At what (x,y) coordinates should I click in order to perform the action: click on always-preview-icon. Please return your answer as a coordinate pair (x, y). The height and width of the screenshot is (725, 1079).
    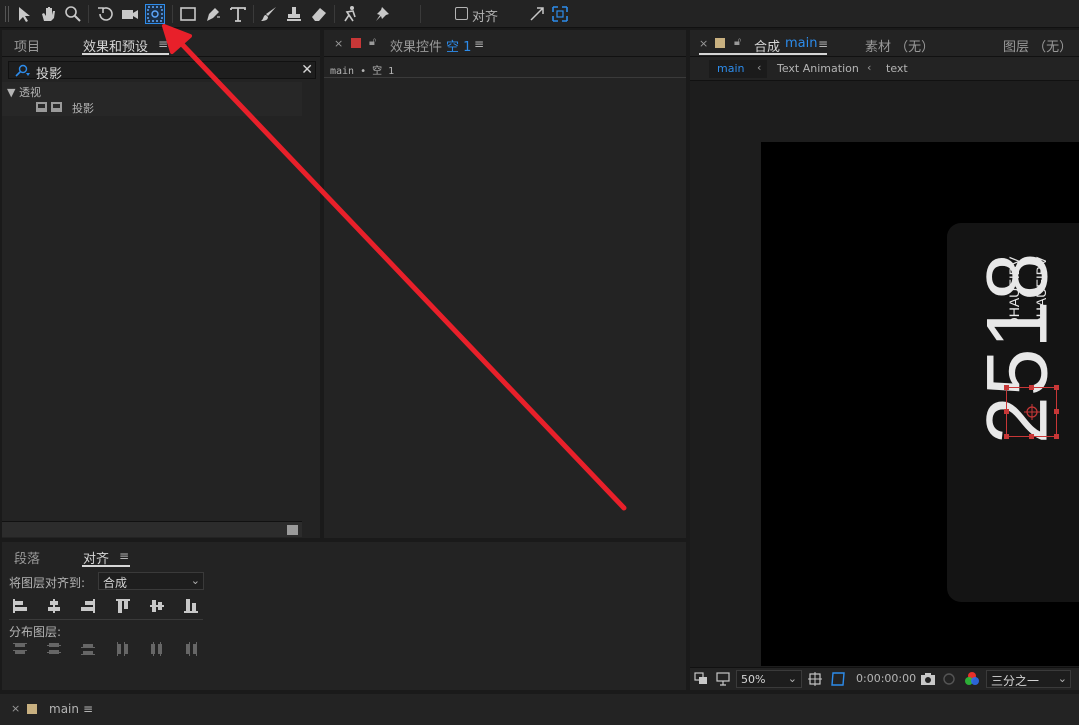
    Looking at the image, I should click on (701, 679).